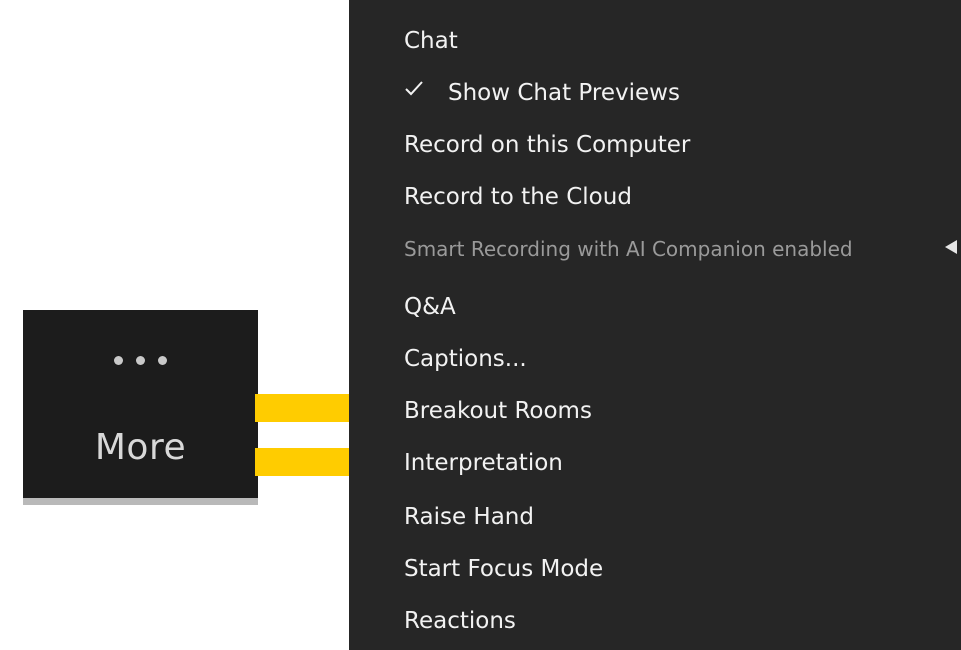 The width and height of the screenshot is (961, 650). I want to click on checkmark-icon, so click(414, 88).